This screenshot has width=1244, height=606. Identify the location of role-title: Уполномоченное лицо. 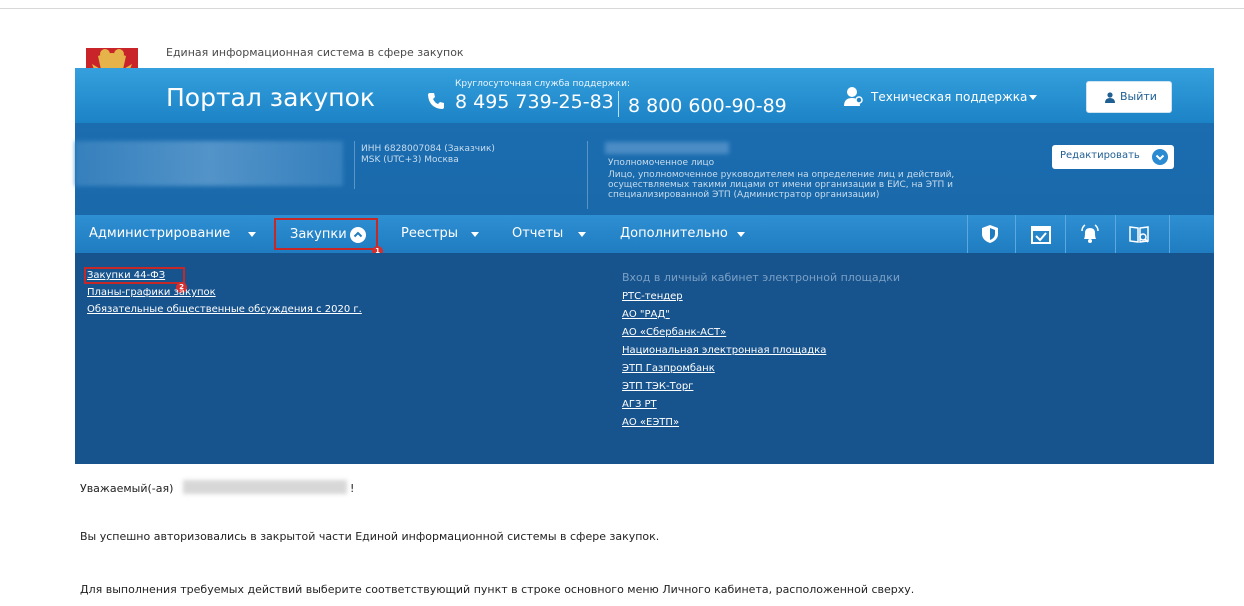
(661, 163).